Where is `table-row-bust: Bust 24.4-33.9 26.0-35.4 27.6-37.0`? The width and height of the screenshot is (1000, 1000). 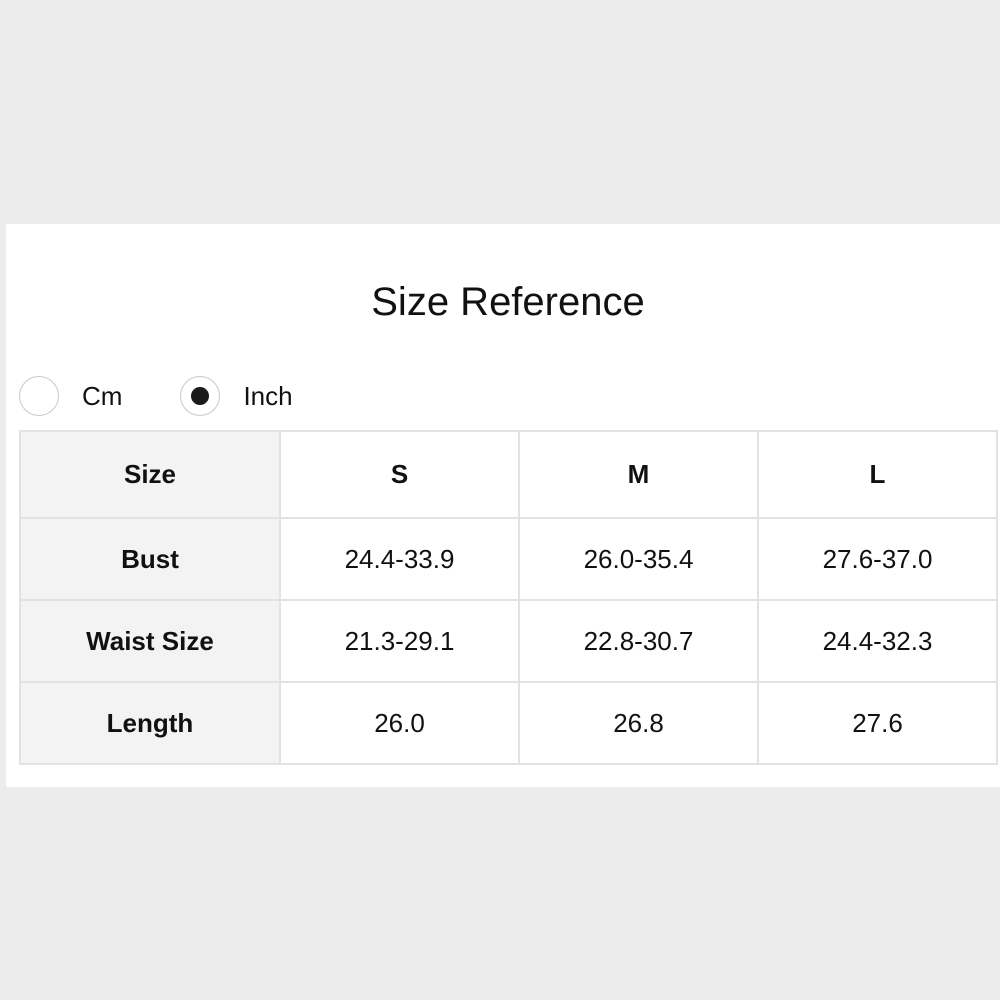 table-row-bust: Bust 24.4-33.9 26.0-35.4 27.6-37.0 is located at coordinates (508, 559).